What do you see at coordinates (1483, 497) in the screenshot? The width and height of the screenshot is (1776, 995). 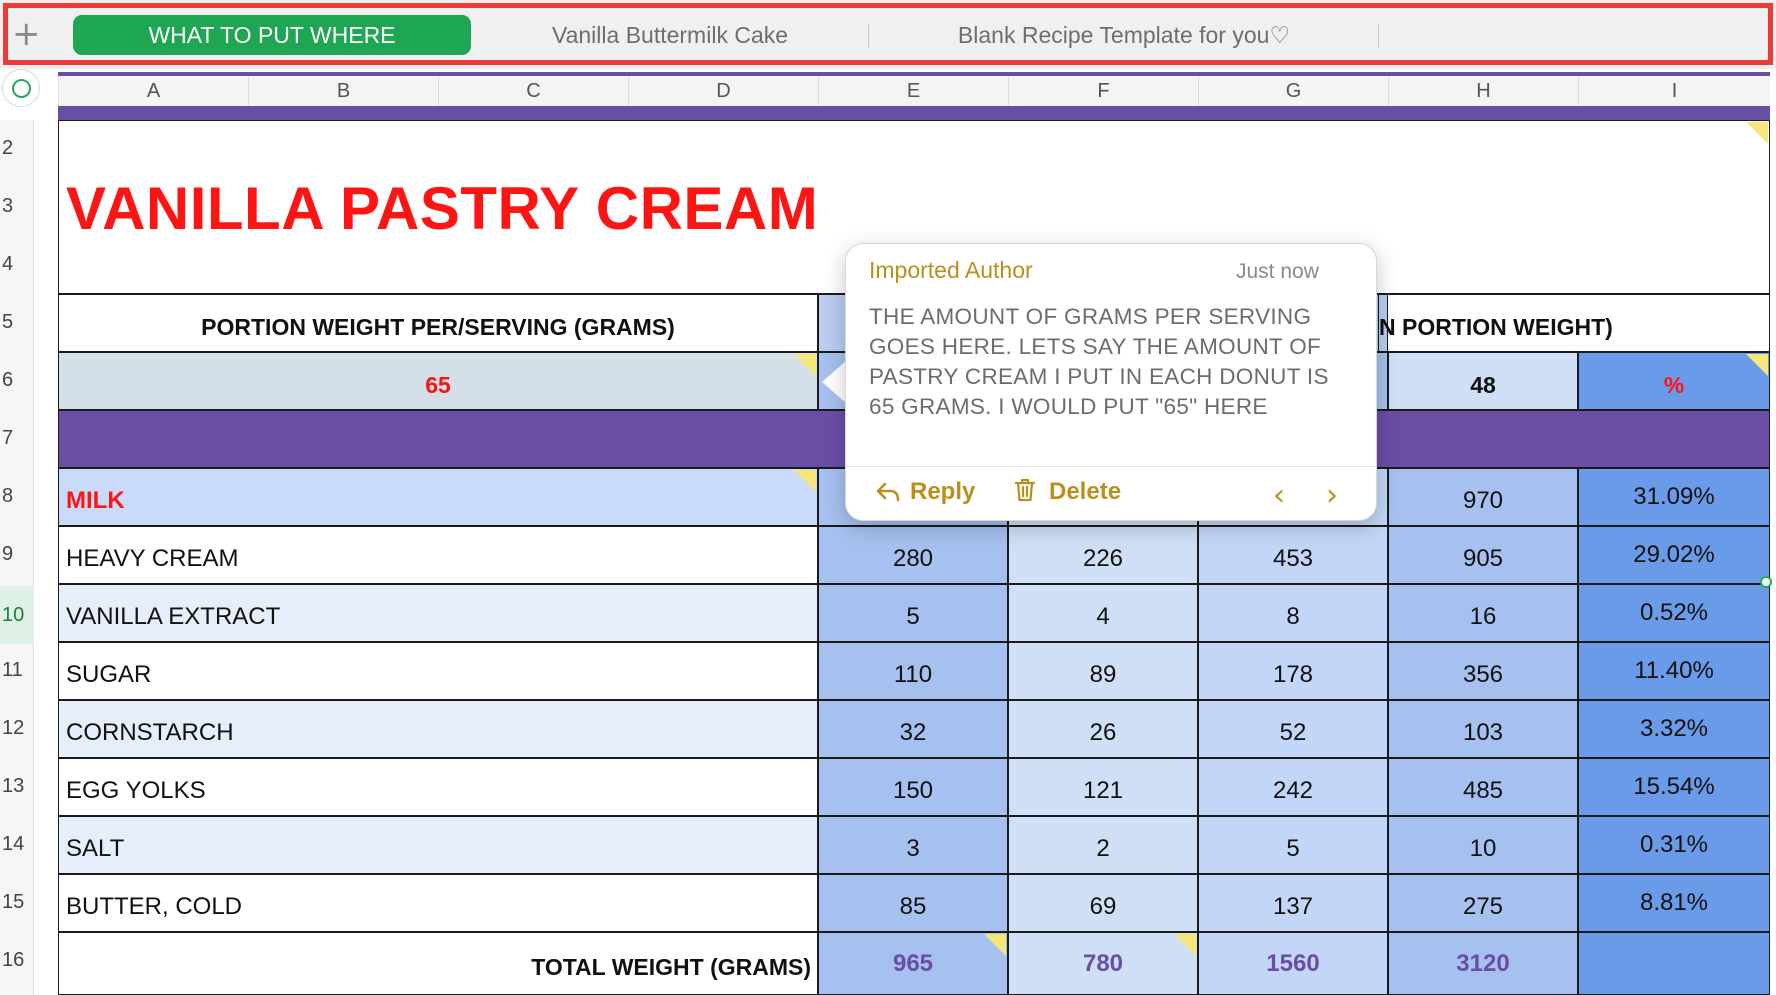 I see `ingredient-h-cell: 970` at bounding box center [1483, 497].